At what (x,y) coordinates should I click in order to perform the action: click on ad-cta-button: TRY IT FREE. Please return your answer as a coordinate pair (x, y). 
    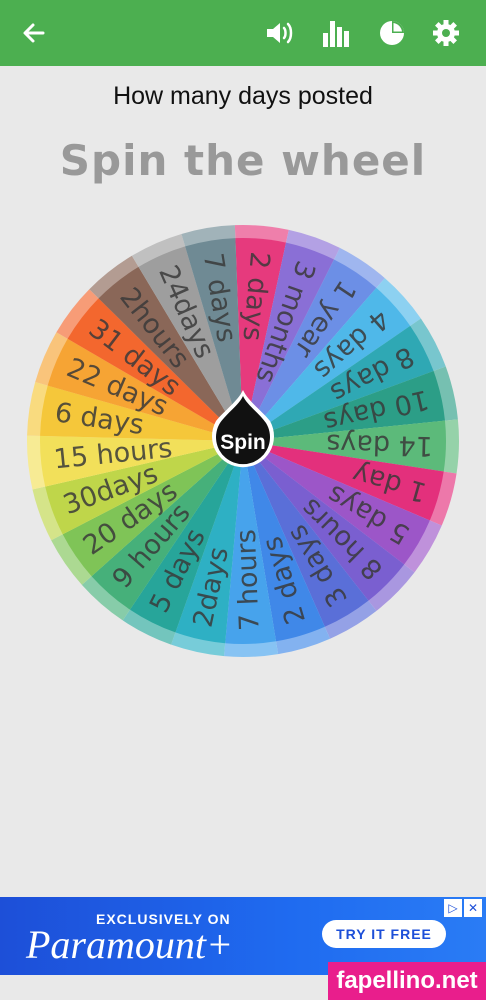
    Looking at the image, I should click on (384, 934).